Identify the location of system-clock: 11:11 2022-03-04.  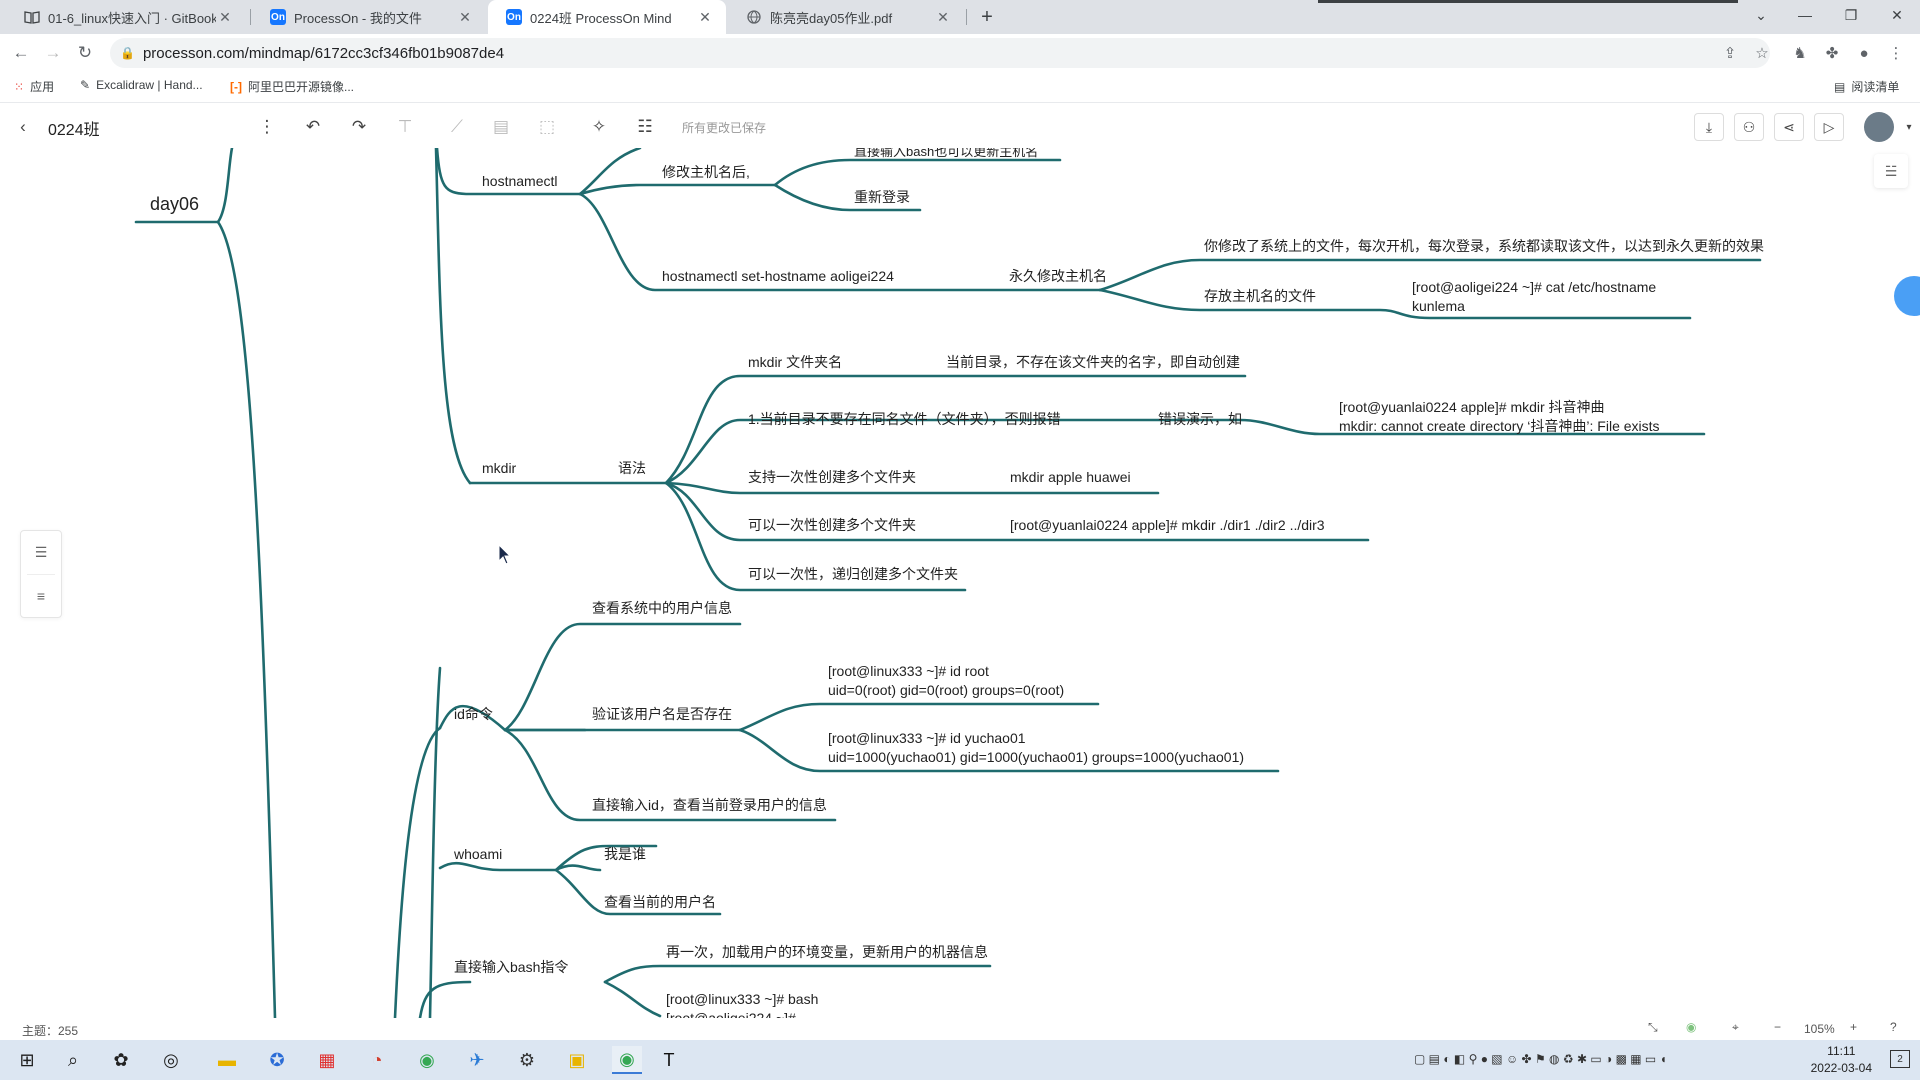
(1841, 1060).